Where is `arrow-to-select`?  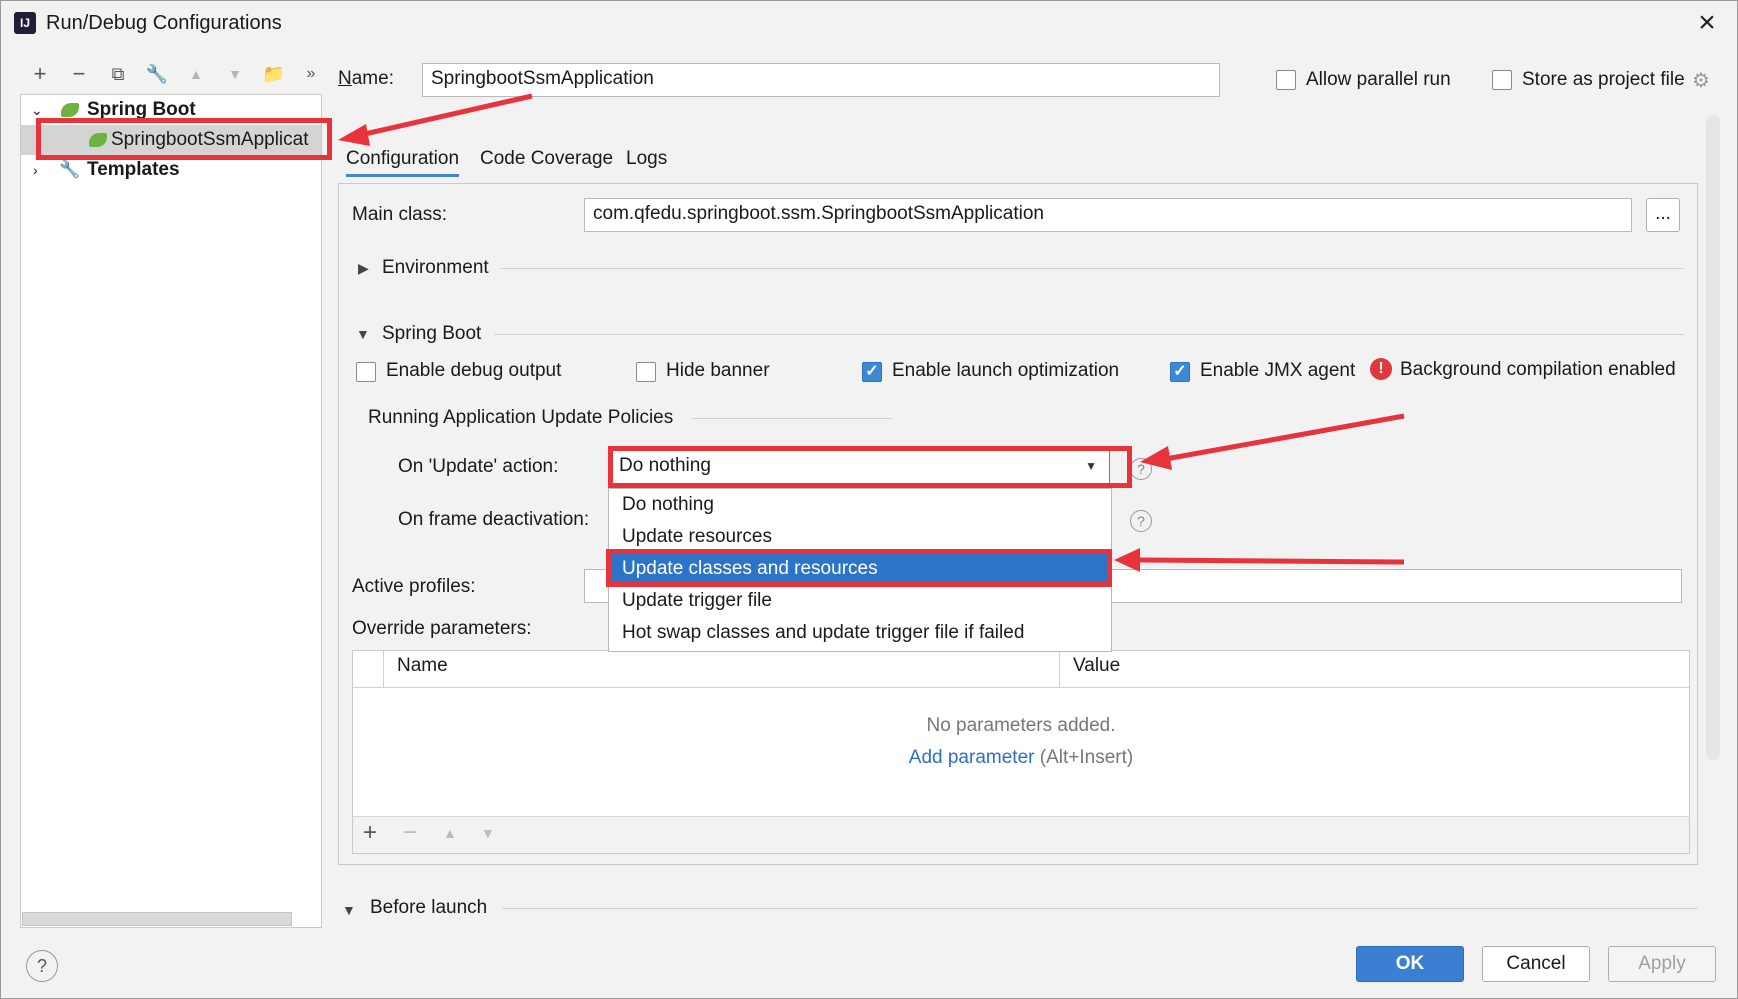 arrow-to-select is located at coordinates (1282, 438).